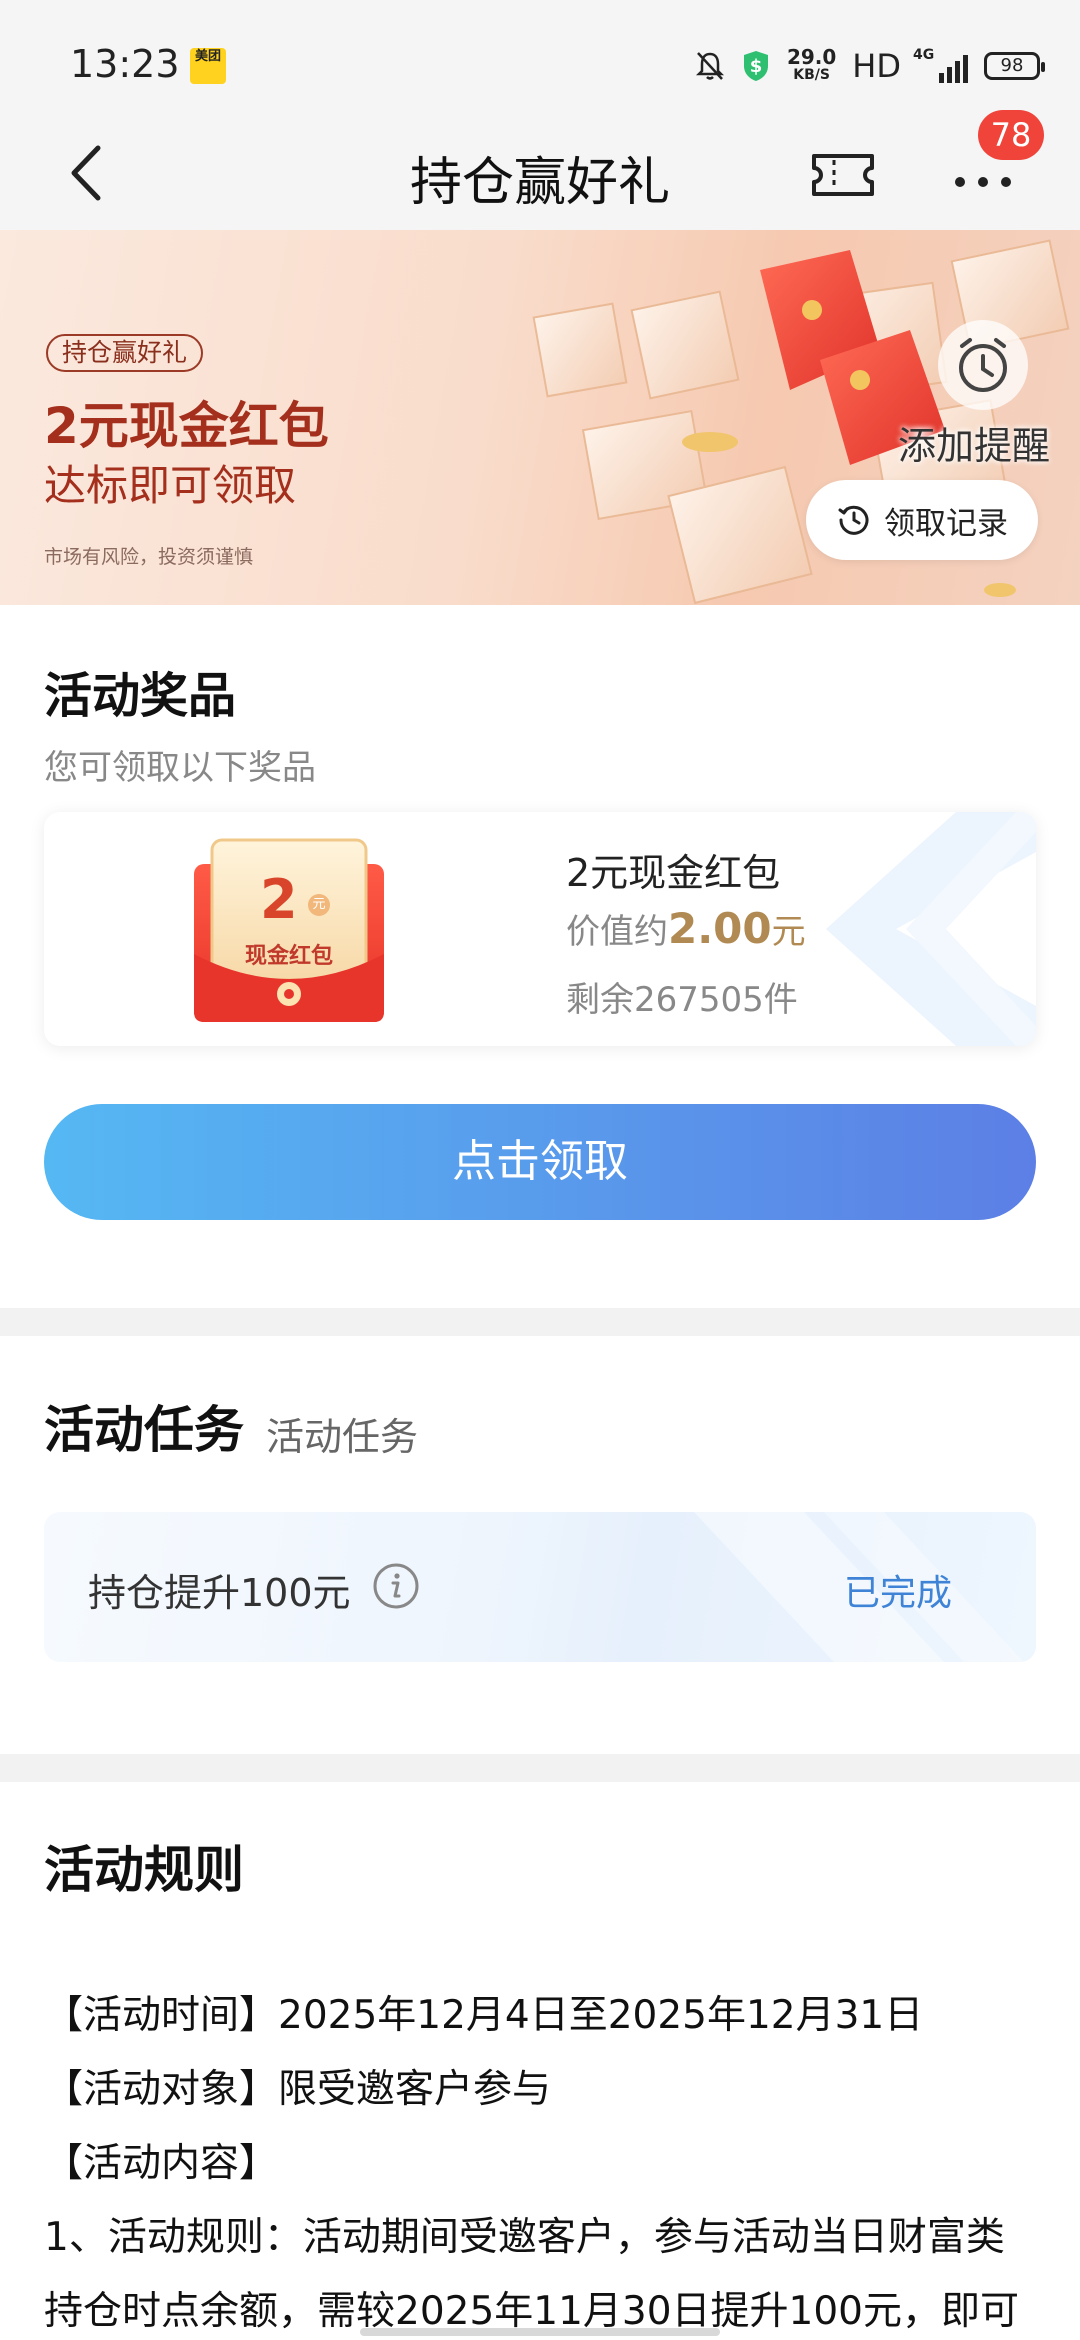 The image size is (1080, 2340). What do you see at coordinates (540, 1162) in the screenshot?
I see `claim-button: 点击领取` at bounding box center [540, 1162].